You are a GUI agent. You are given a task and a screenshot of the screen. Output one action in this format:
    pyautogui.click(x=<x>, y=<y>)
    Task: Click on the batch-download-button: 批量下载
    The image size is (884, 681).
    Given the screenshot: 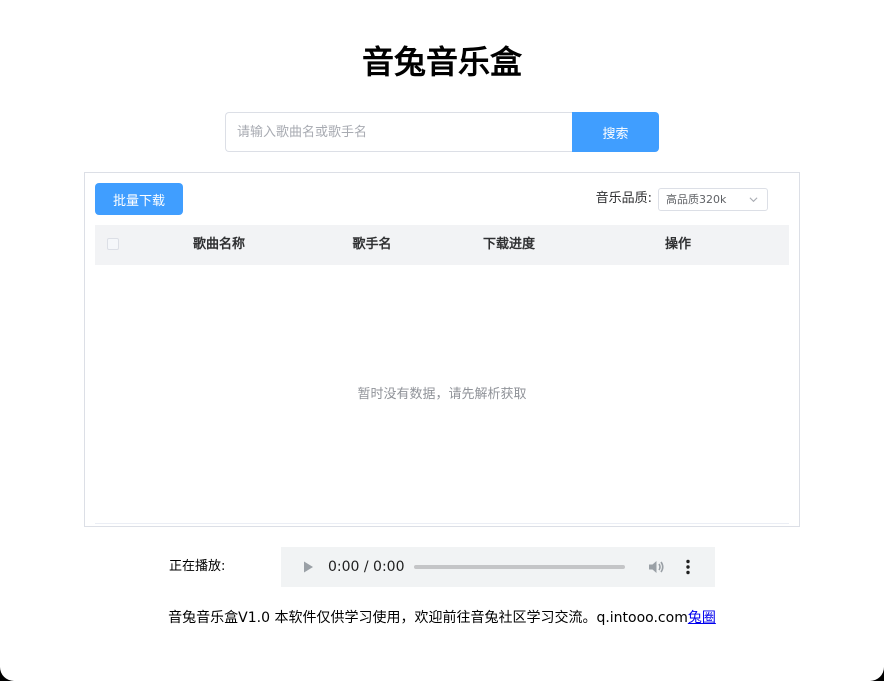 What is the action you would take?
    pyautogui.click(x=139, y=199)
    